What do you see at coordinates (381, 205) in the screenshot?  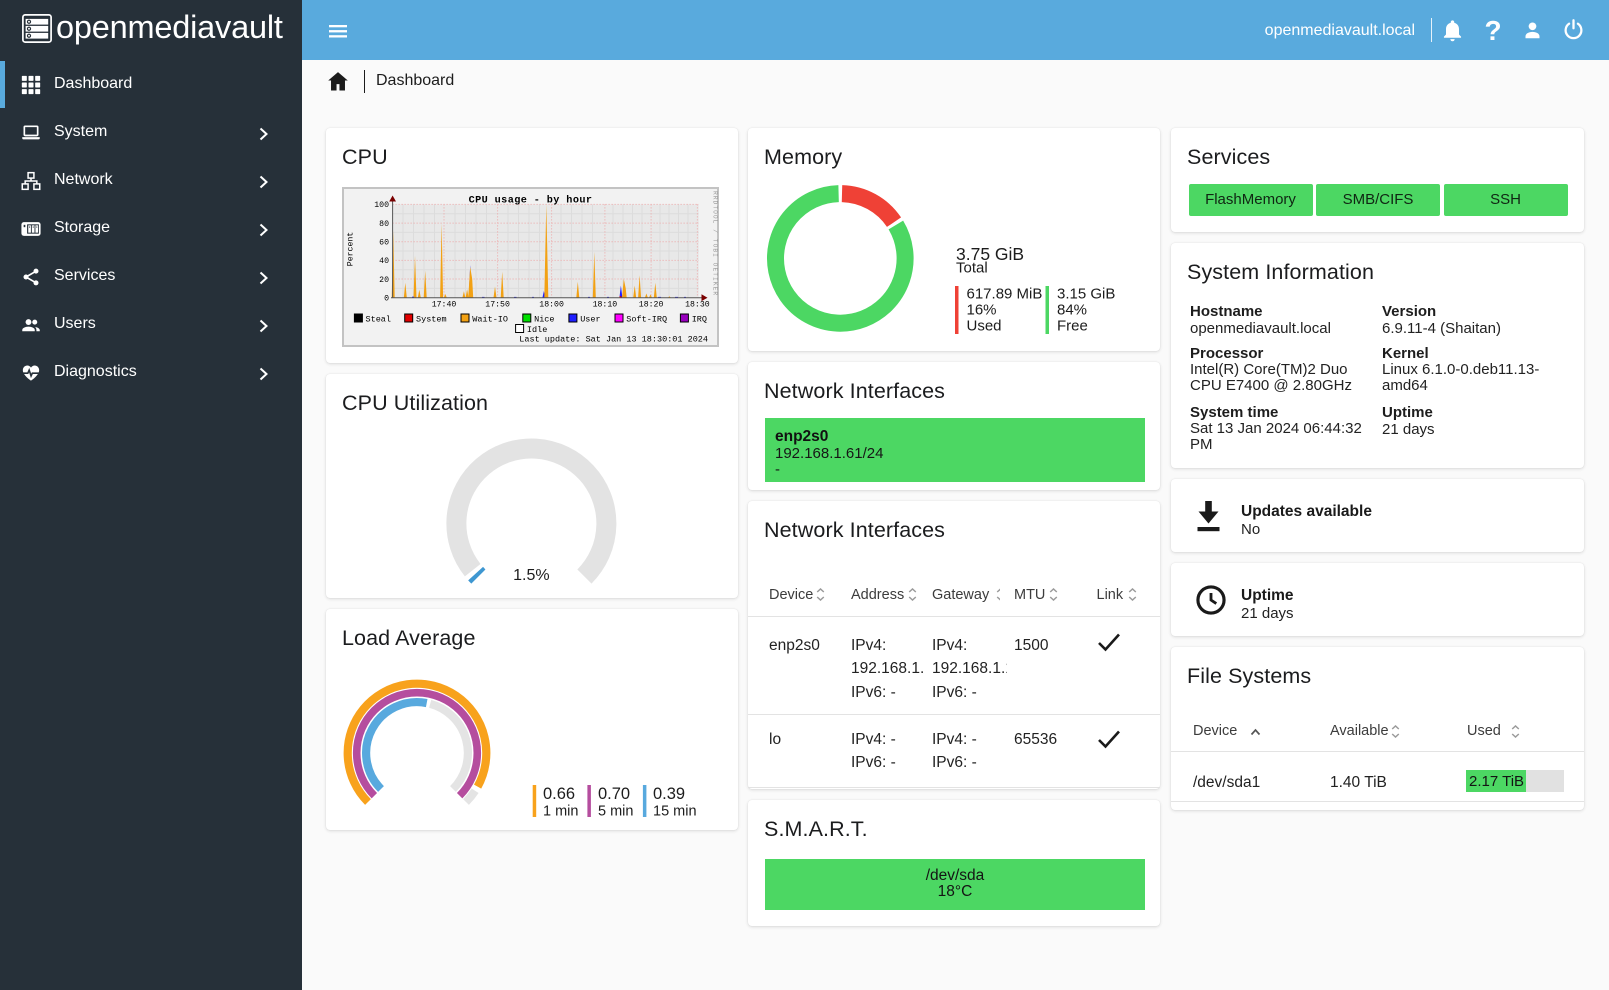 I see `svg-text: 100` at bounding box center [381, 205].